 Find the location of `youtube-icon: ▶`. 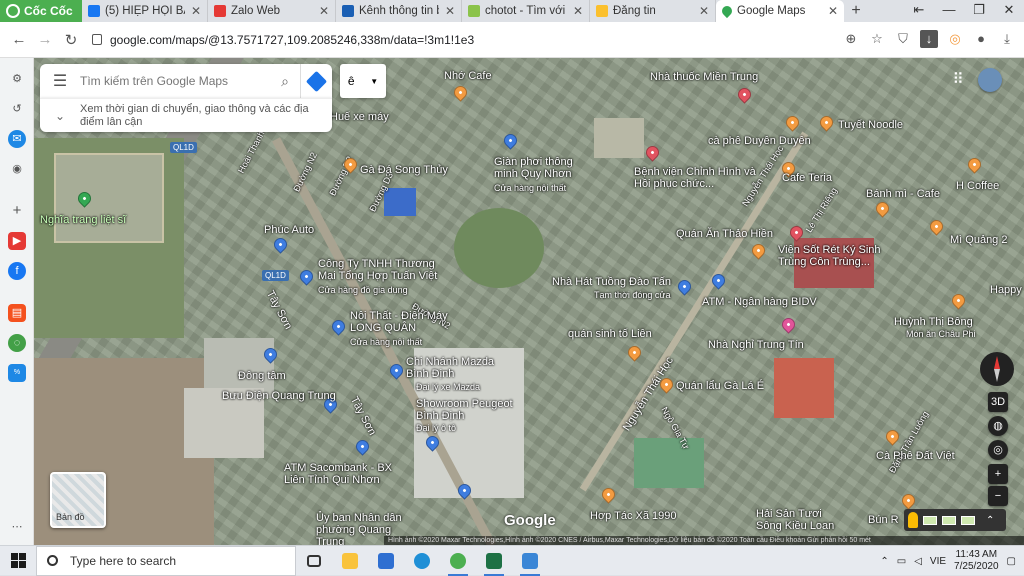

youtube-icon: ▶ is located at coordinates (17, 241).